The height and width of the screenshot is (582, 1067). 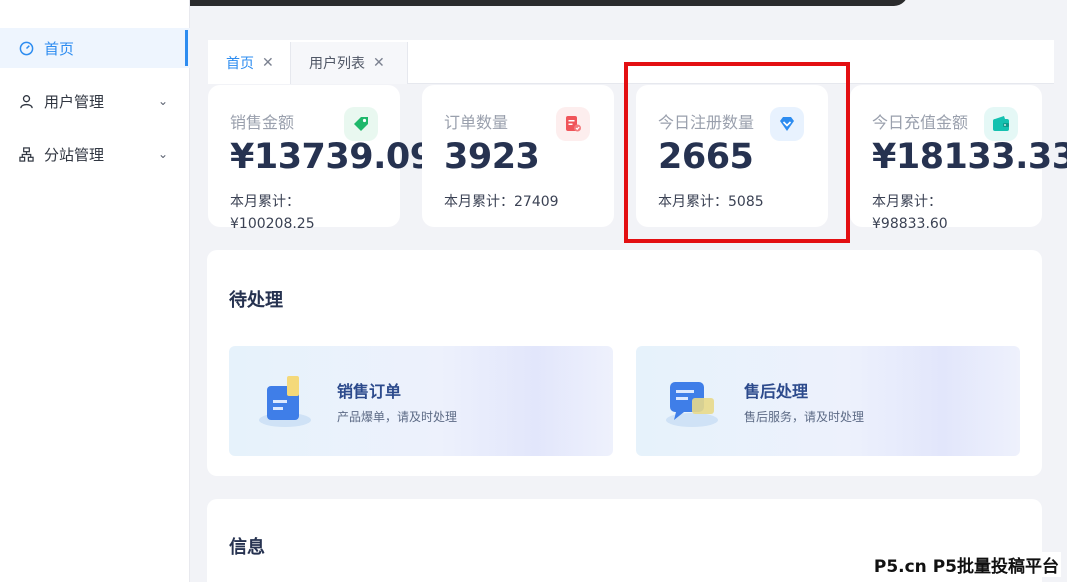 I want to click on highlight-box, so click(x=737, y=152).